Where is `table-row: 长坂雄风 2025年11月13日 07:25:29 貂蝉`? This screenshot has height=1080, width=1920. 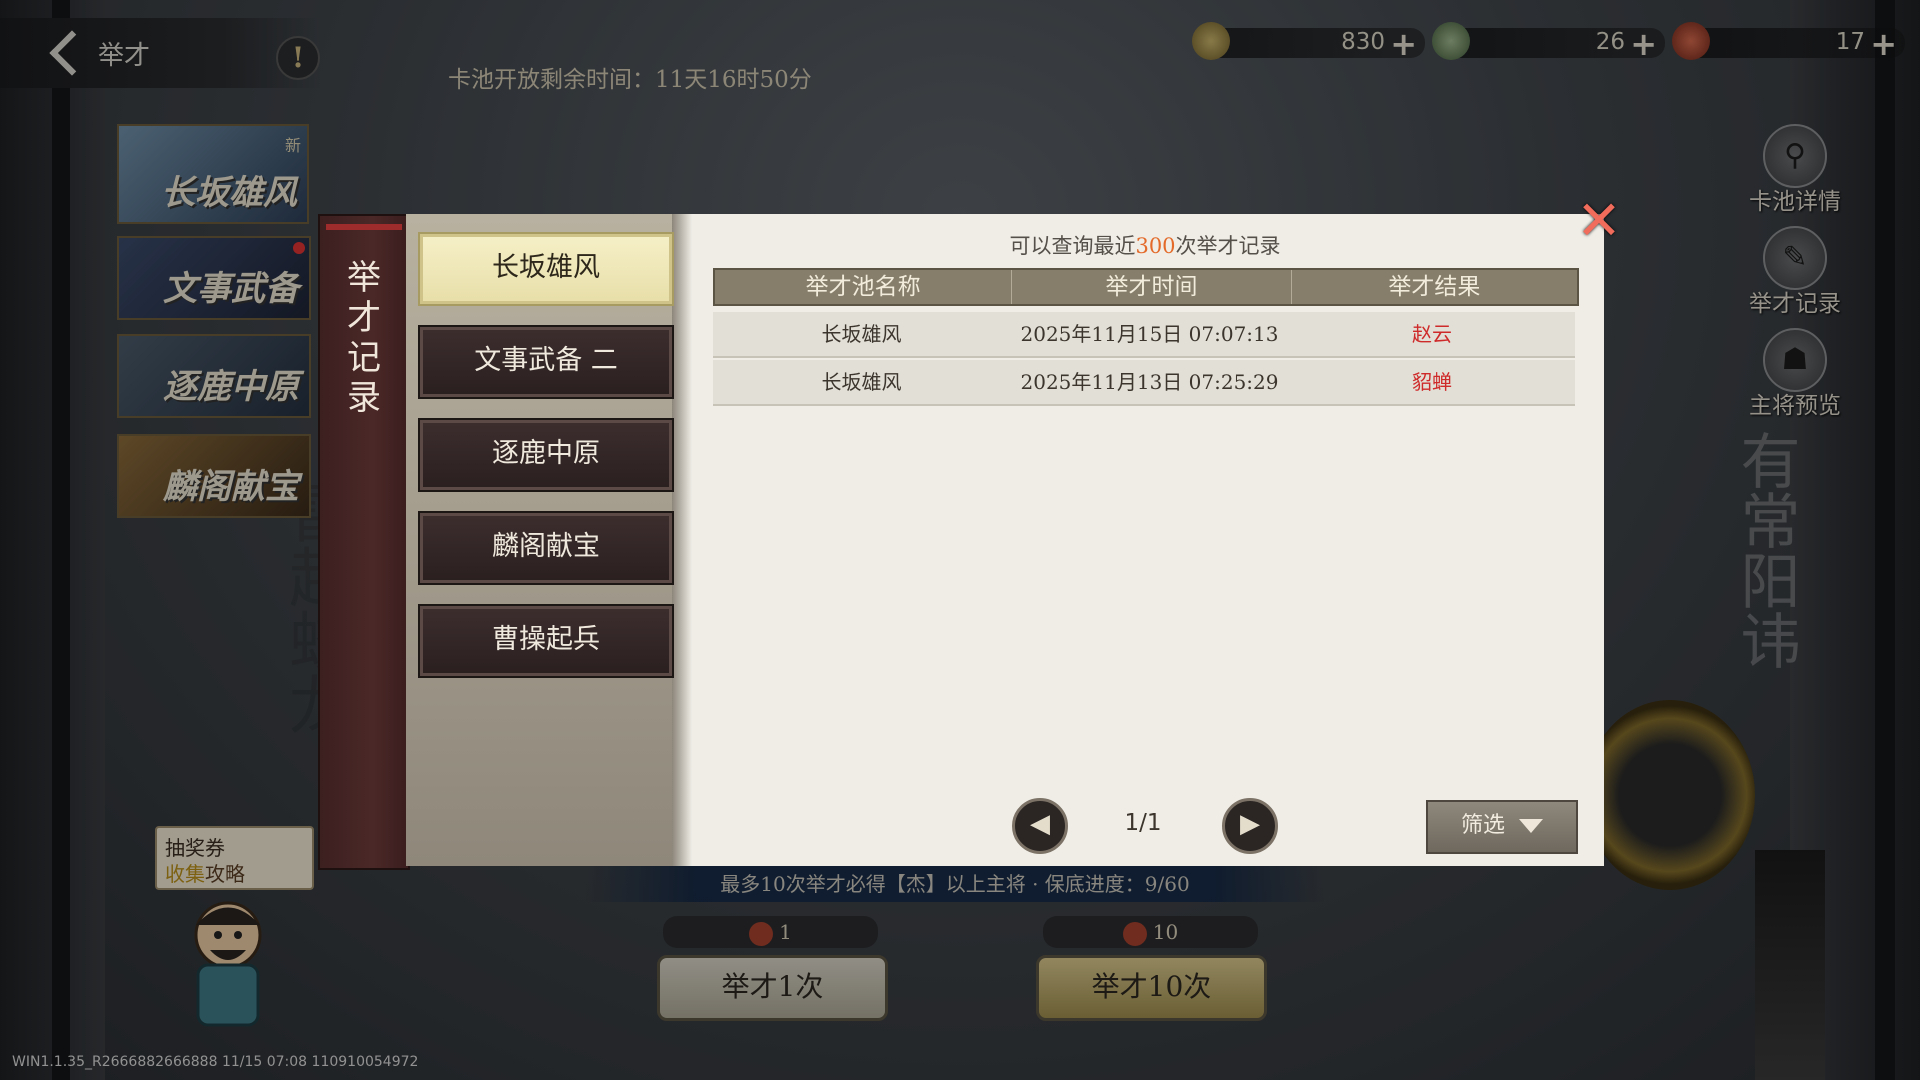 table-row: 长坂雄风 2025年11月13日 07:25:29 貂蝉 is located at coordinates (1144, 383).